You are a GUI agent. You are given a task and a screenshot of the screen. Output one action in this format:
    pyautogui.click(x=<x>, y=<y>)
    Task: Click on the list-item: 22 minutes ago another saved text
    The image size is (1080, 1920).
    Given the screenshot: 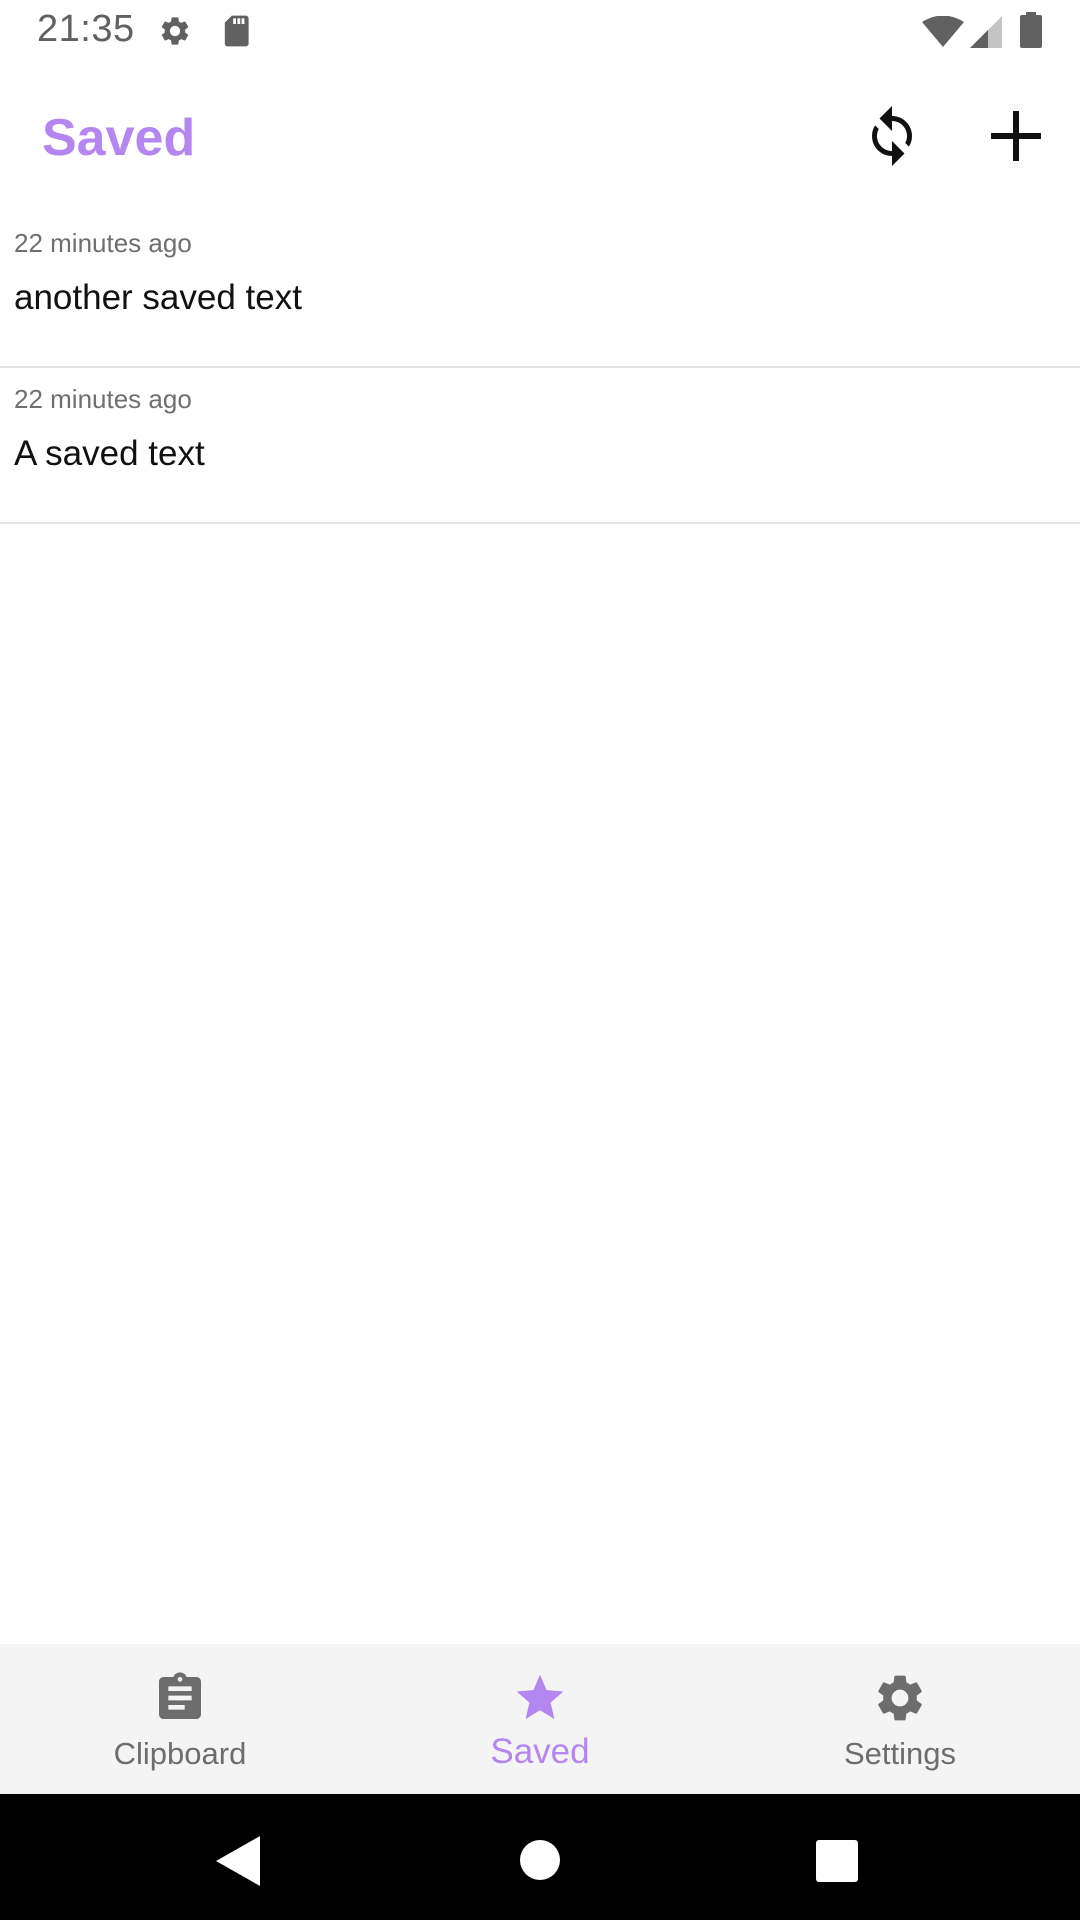 What is the action you would take?
    pyautogui.click(x=540, y=290)
    